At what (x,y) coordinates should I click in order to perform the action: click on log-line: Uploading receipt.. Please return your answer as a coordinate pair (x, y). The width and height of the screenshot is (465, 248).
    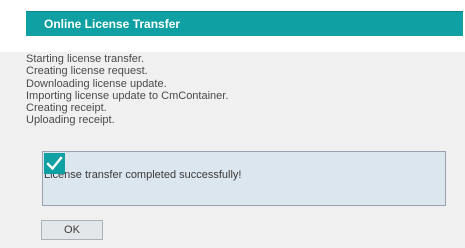
    Looking at the image, I should click on (70, 120).